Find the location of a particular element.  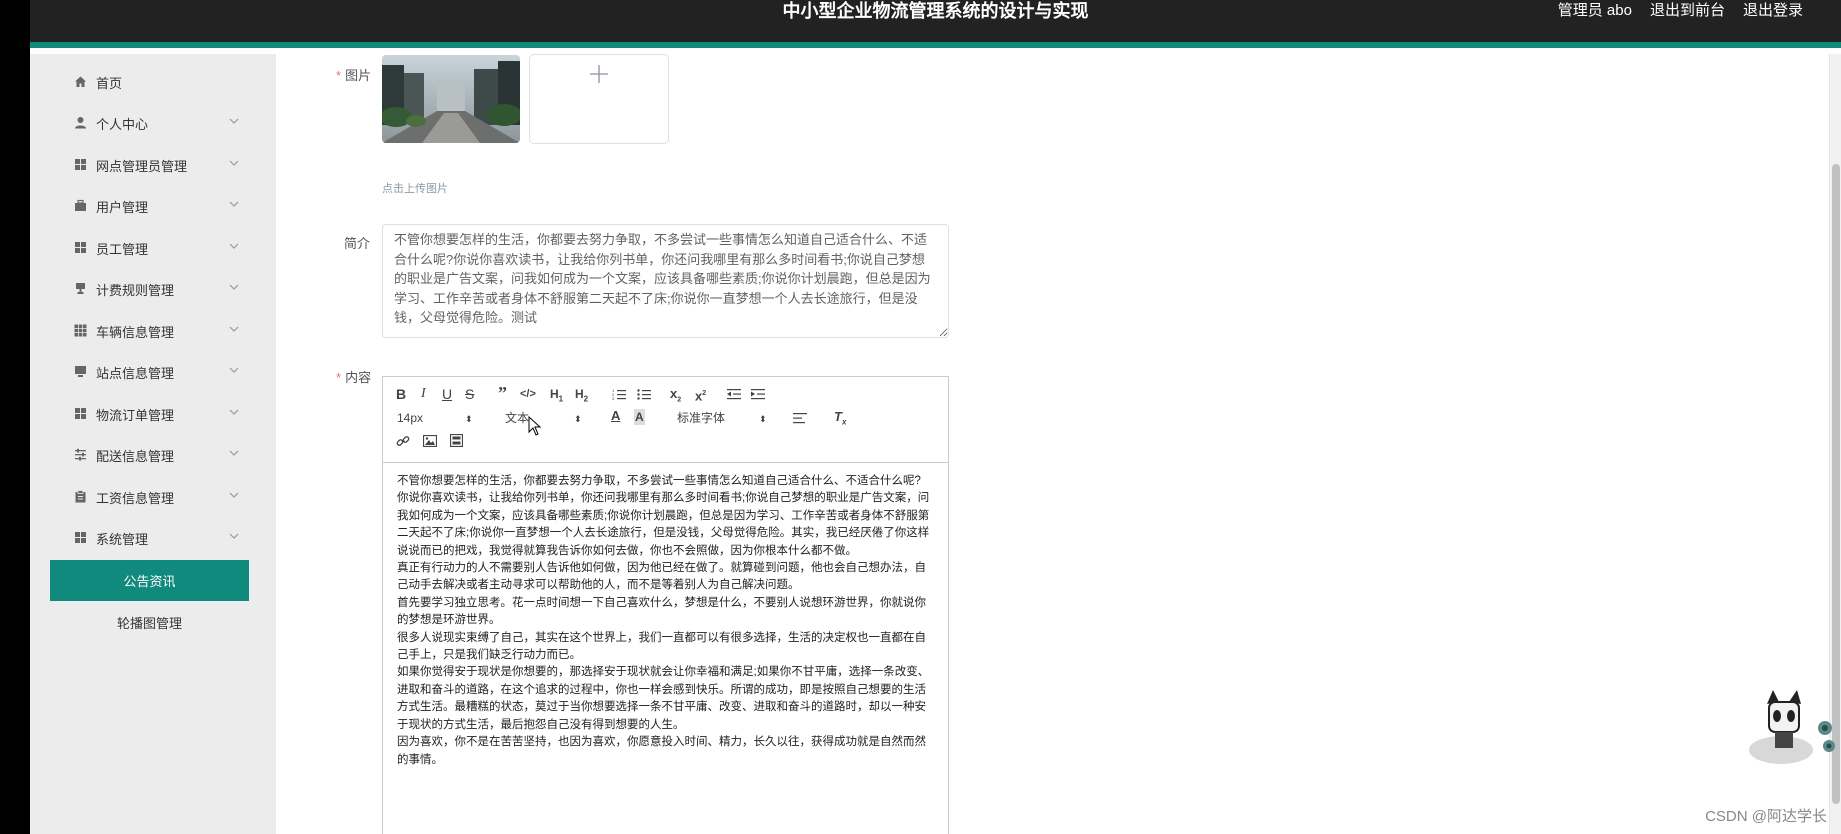

sidebar-item-delivery: 配送信息管理 is located at coordinates (153, 455).